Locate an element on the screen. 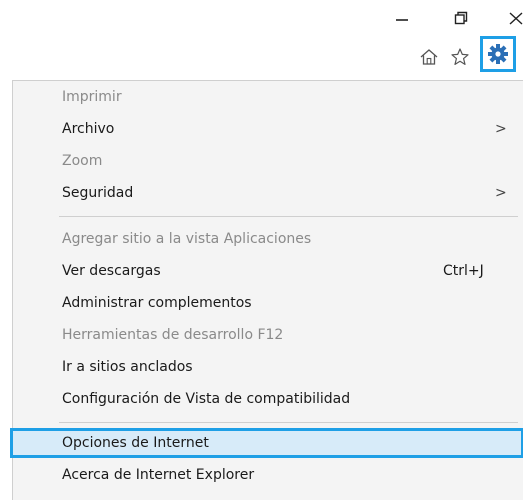  menu-item-label: Ver descargas is located at coordinates (111, 271).